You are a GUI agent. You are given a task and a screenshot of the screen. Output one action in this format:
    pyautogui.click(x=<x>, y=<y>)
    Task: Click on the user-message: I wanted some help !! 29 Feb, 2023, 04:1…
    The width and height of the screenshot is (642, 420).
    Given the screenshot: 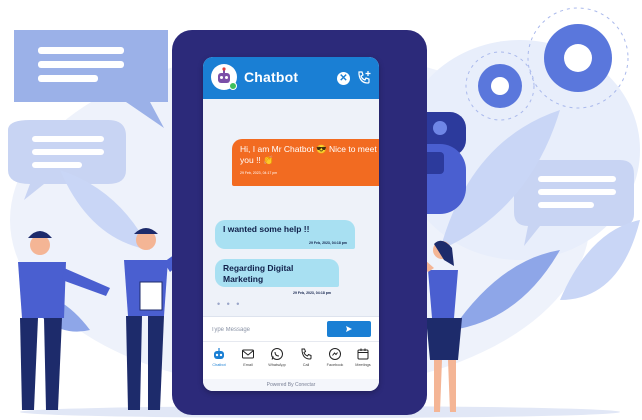 What is the action you would take?
    pyautogui.click(x=285, y=234)
    